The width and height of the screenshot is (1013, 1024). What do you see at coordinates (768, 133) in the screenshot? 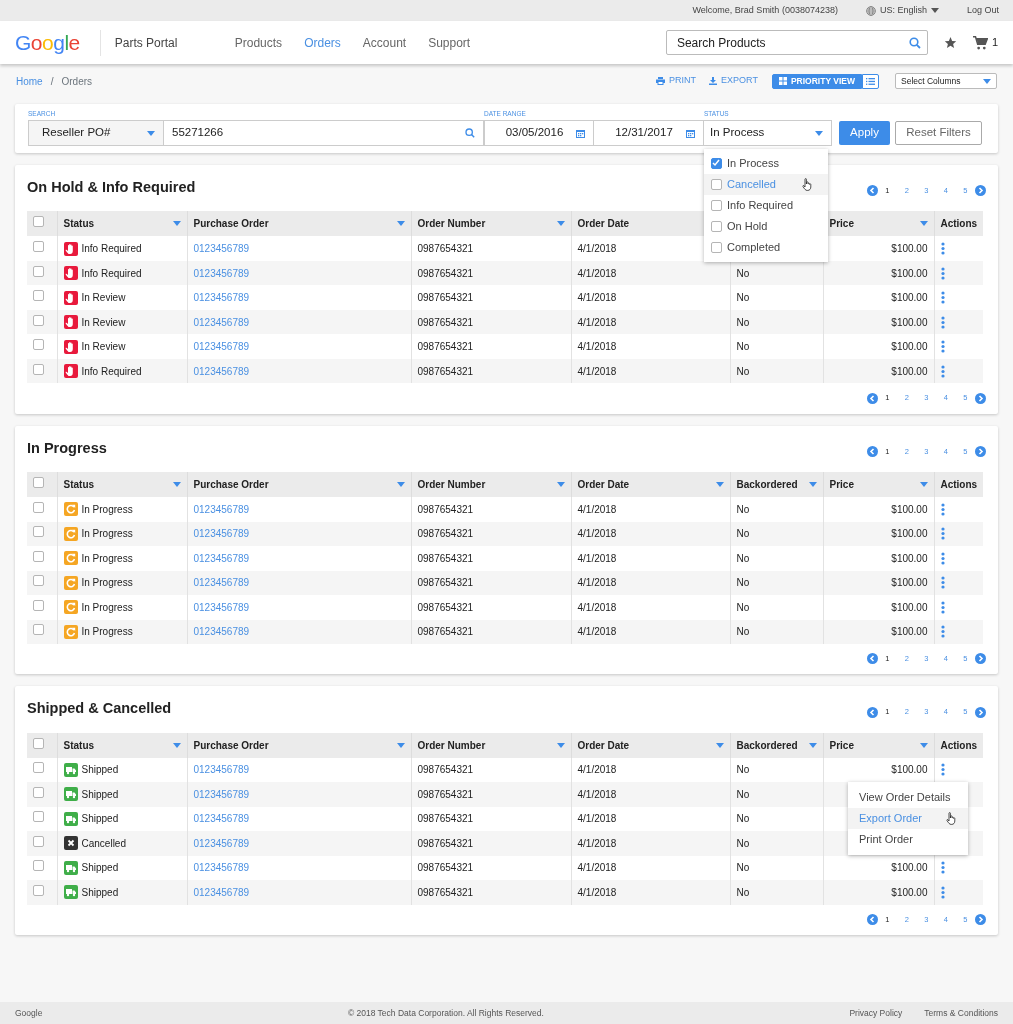
I see `status-dropdown: In Process` at bounding box center [768, 133].